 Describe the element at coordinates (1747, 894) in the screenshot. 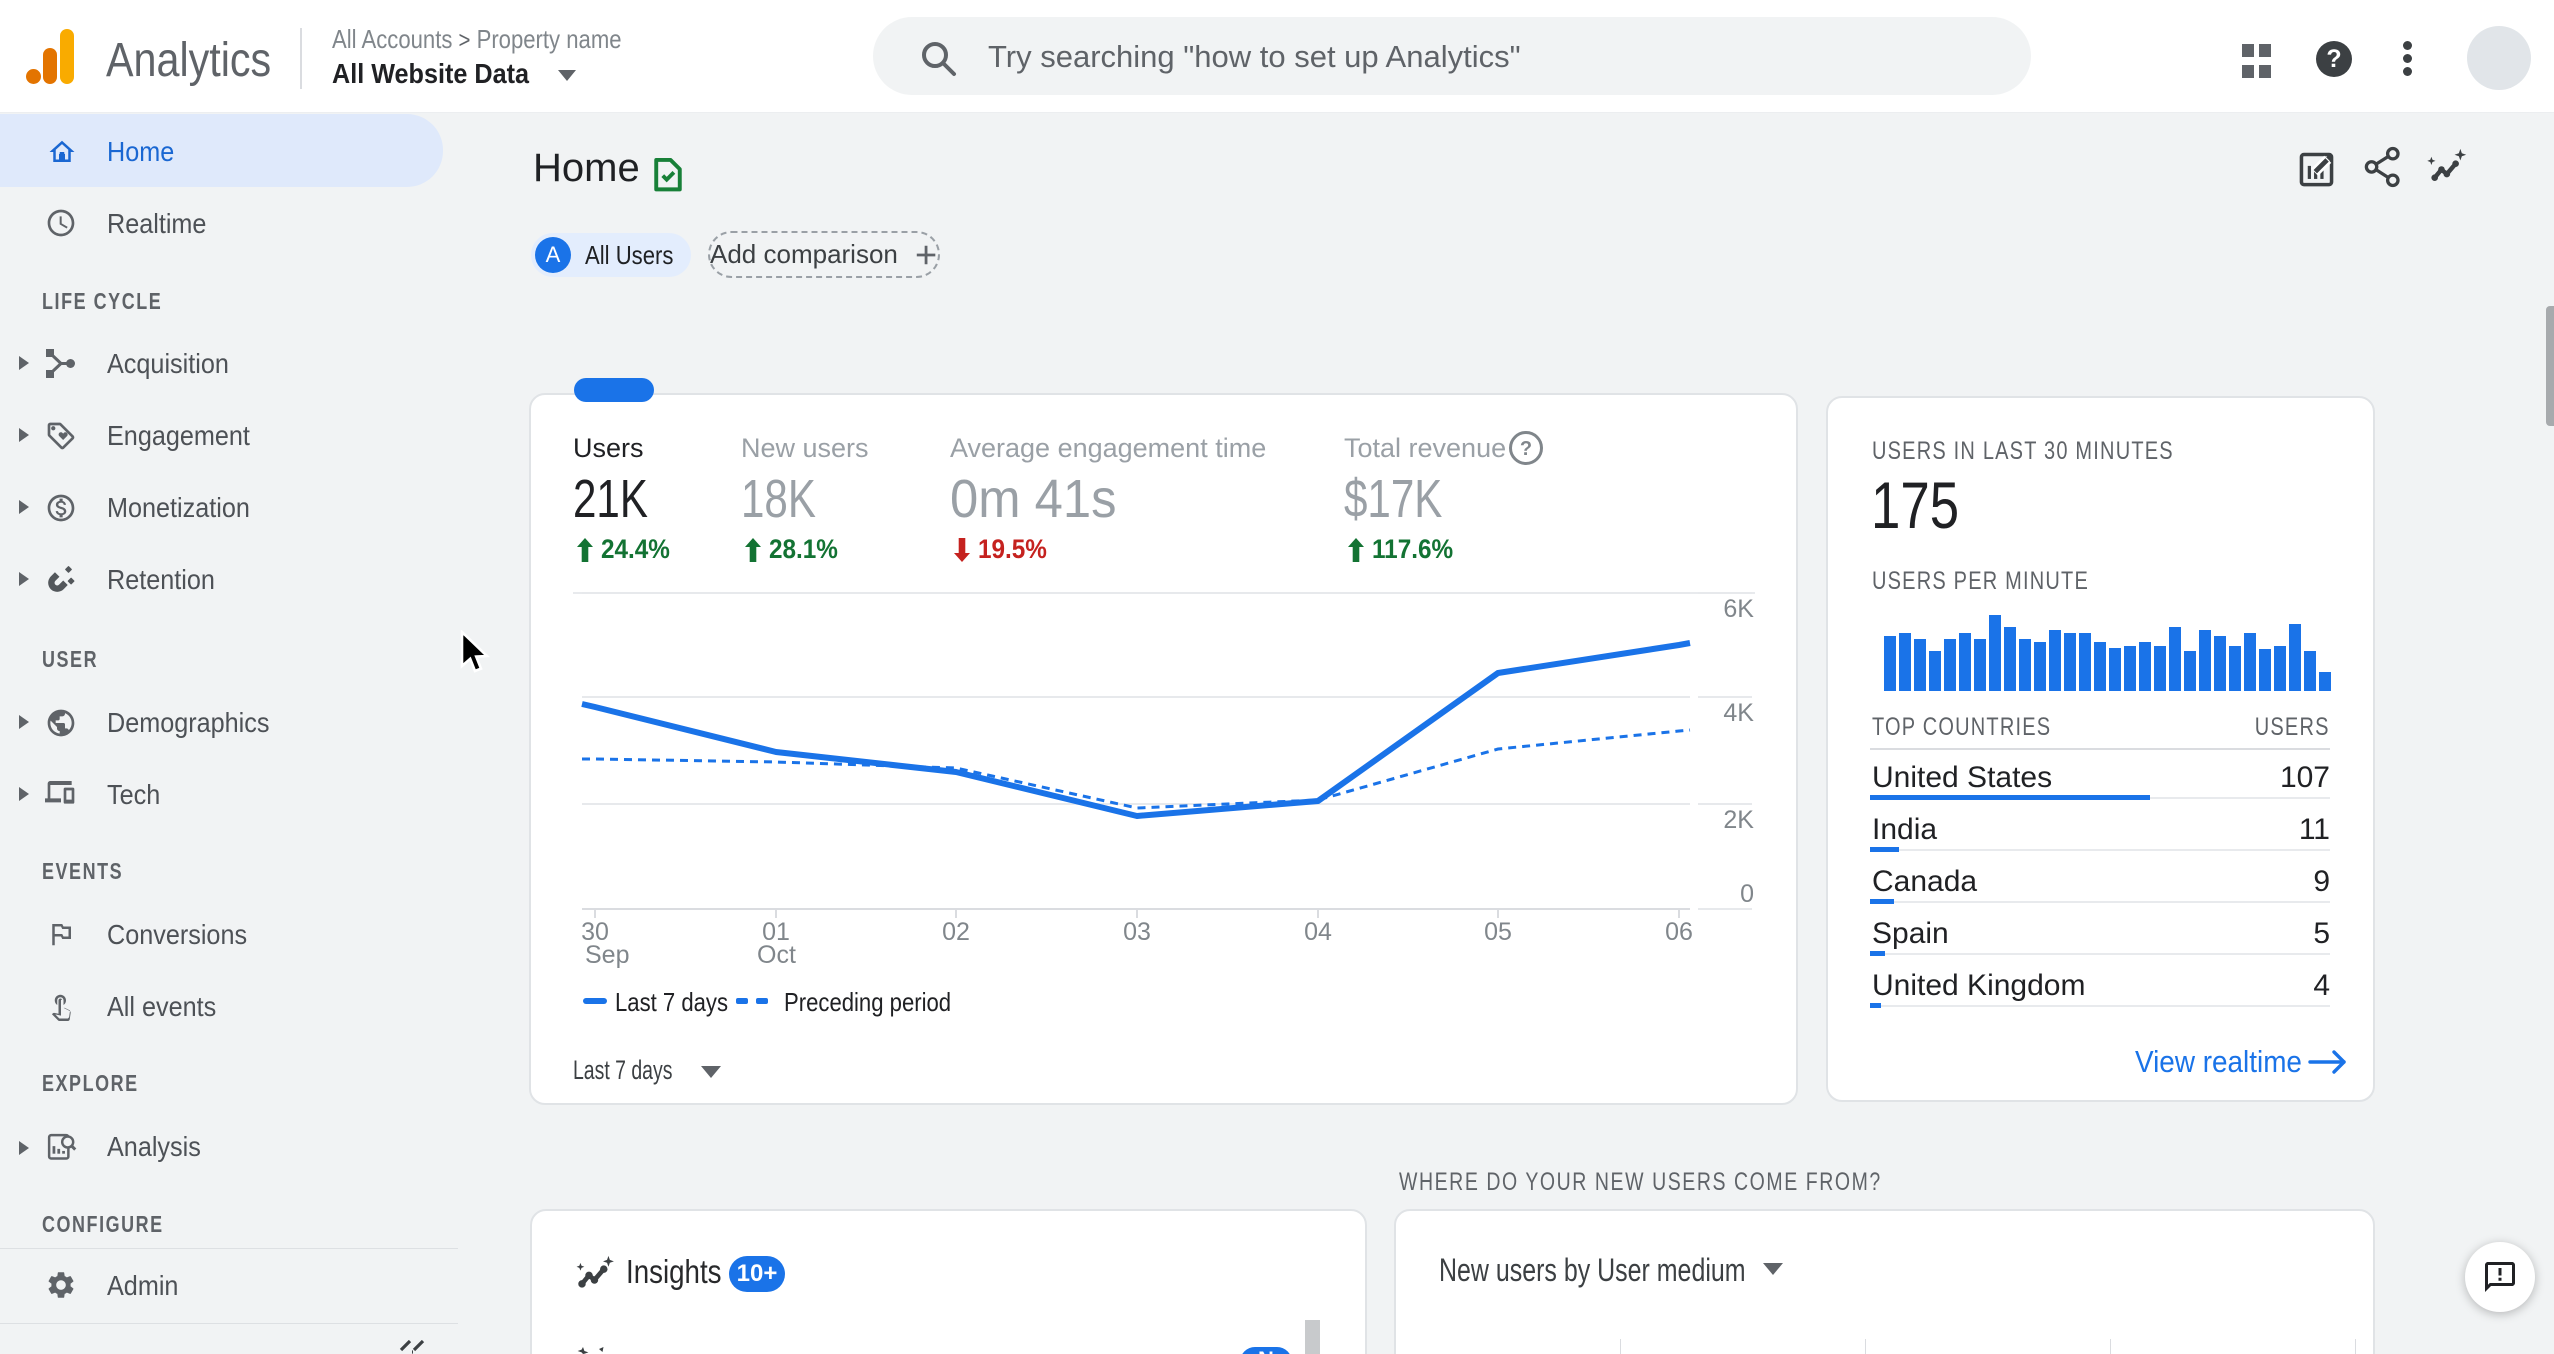

I see `svg-text: 0` at that location.